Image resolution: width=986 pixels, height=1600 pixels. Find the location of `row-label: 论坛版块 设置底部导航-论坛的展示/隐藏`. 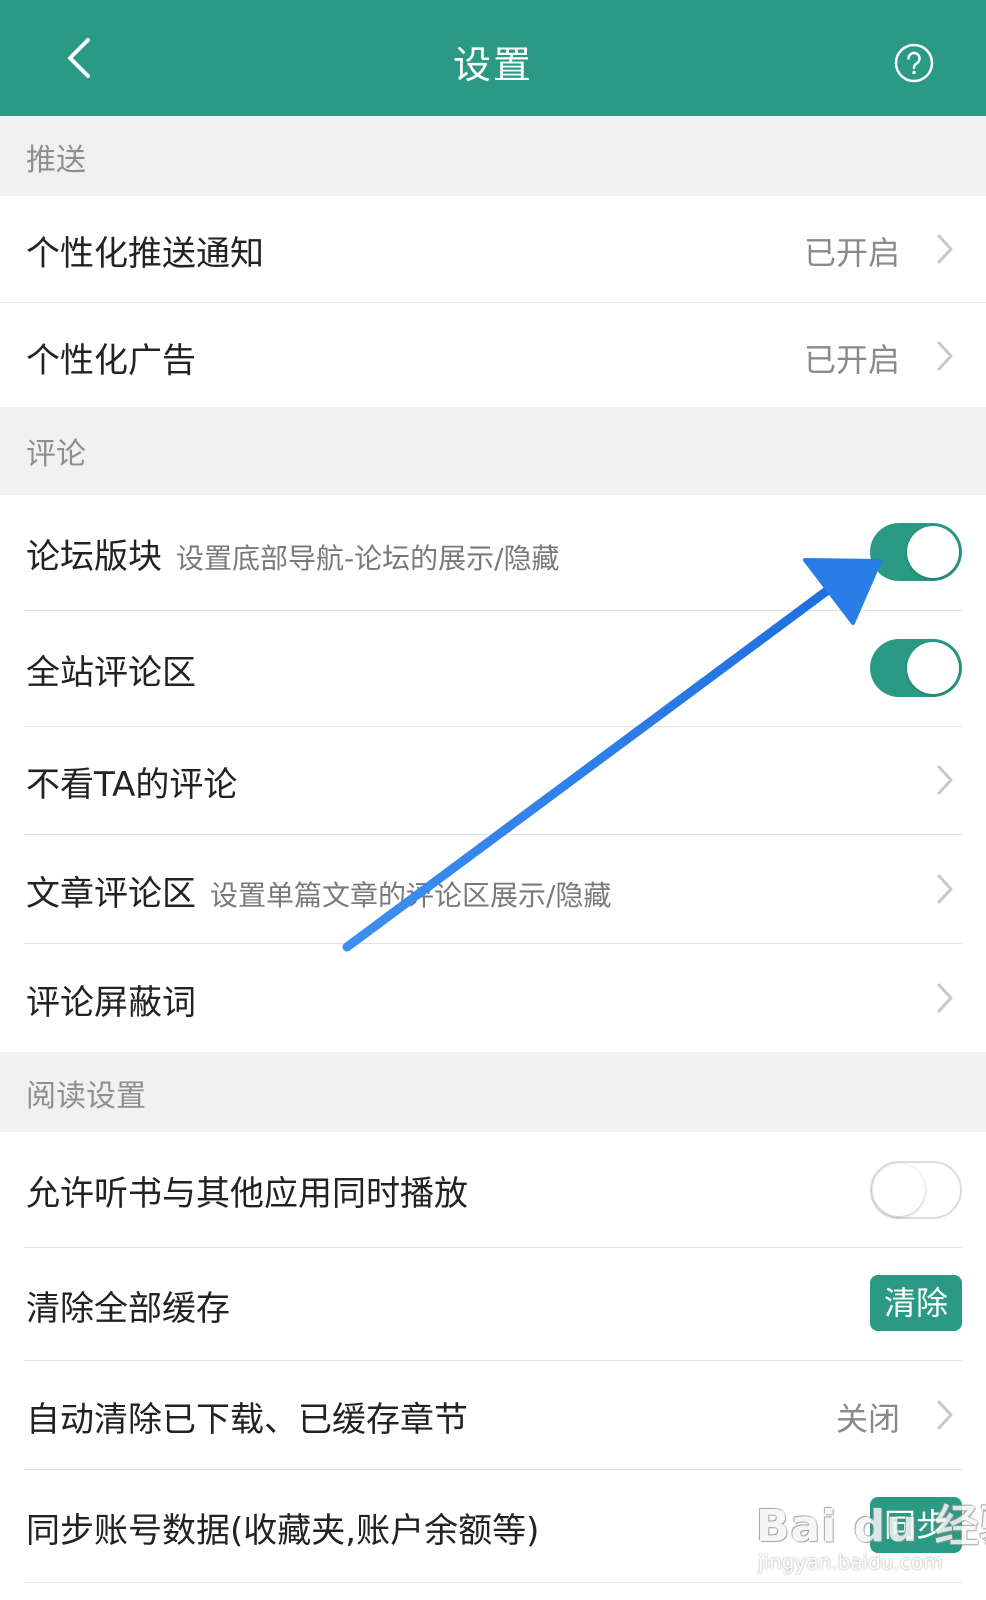

row-label: 论坛版块 设置底部导航-论坛的展示/隐藏 is located at coordinates (293, 553).